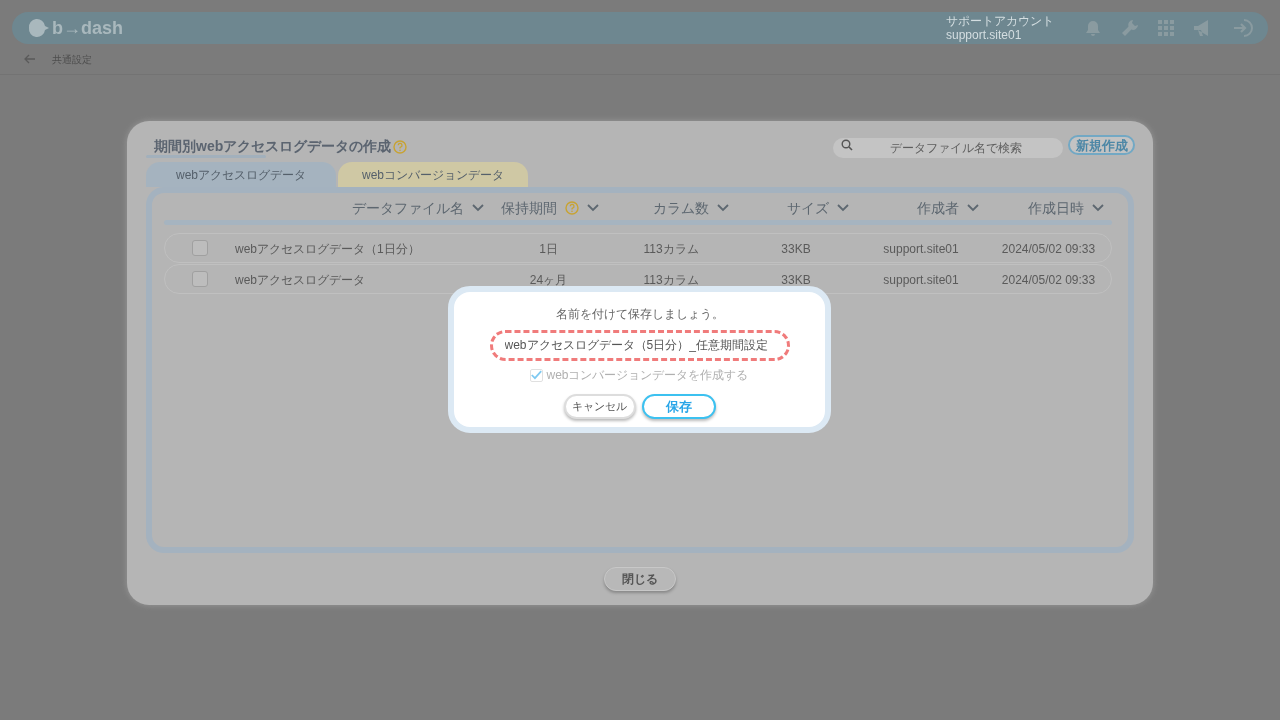 Image resolution: width=1280 pixels, height=720 pixels. What do you see at coordinates (647, 375) in the screenshot?
I see `option-label: webコンバージョンデータを作成する` at bounding box center [647, 375].